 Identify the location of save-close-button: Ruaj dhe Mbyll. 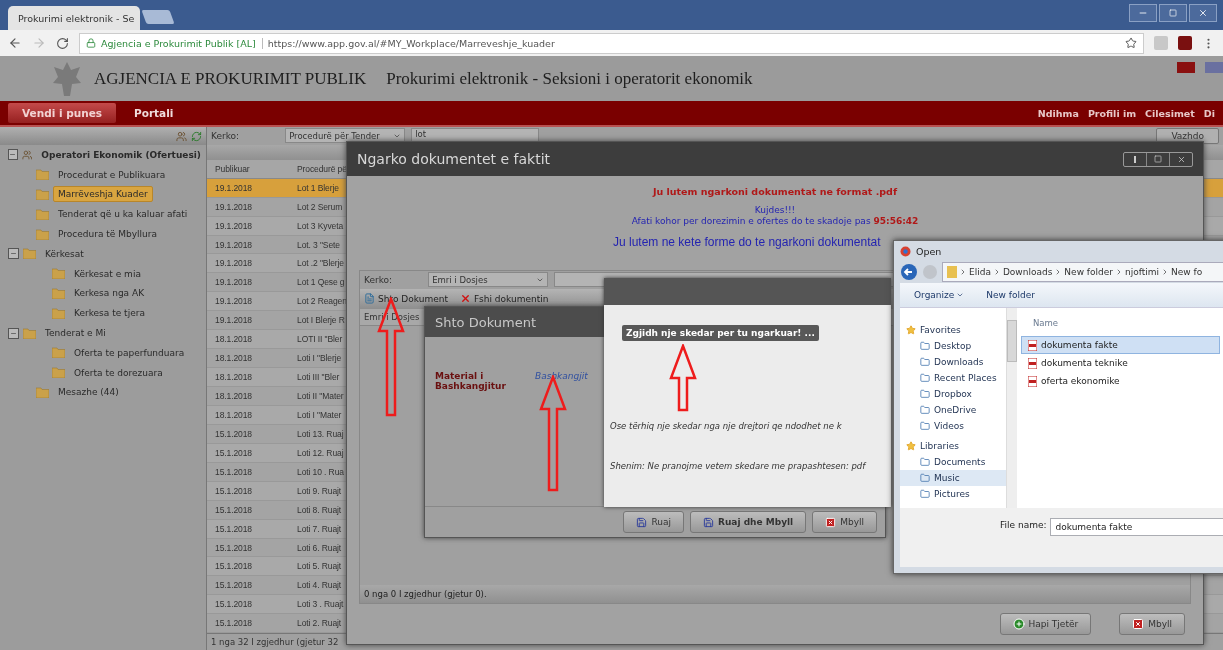
(748, 522).